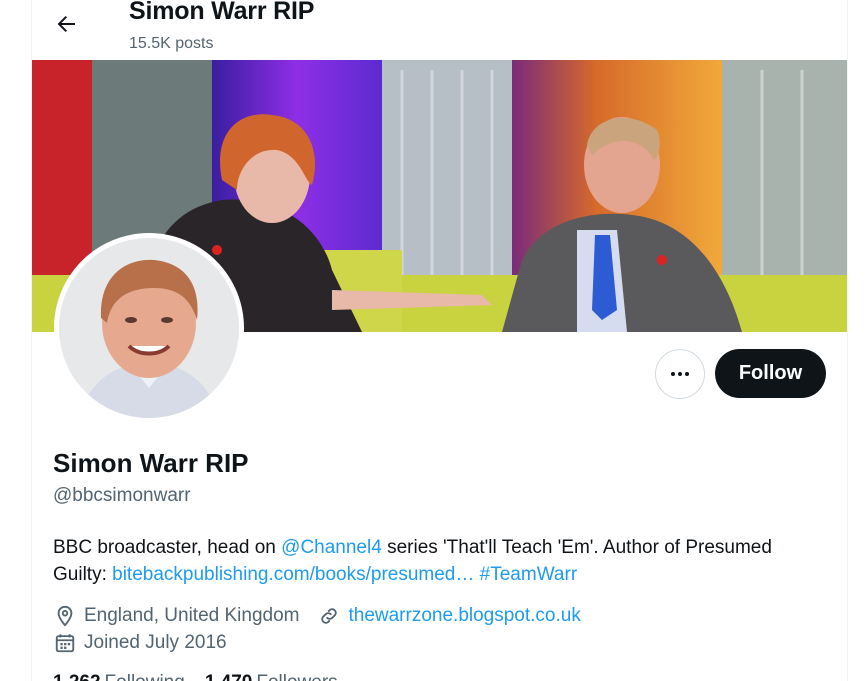 Image resolution: width=867 pixels, height=681 pixels. I want to click on avatar-image, so click(149, 328).